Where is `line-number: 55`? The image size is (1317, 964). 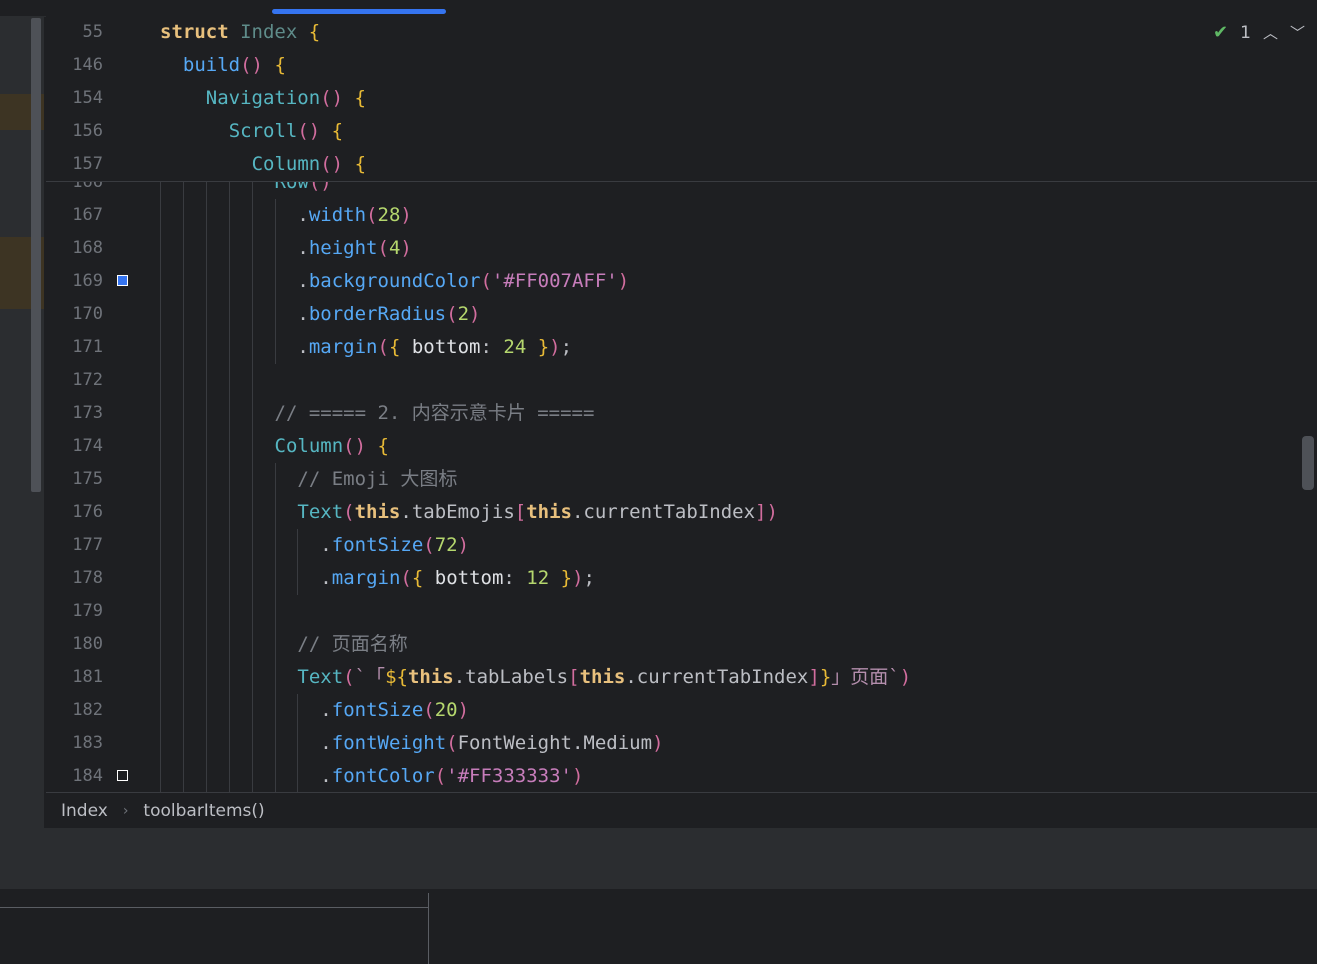 line-number: 55 is located at coordinates (92, 32).